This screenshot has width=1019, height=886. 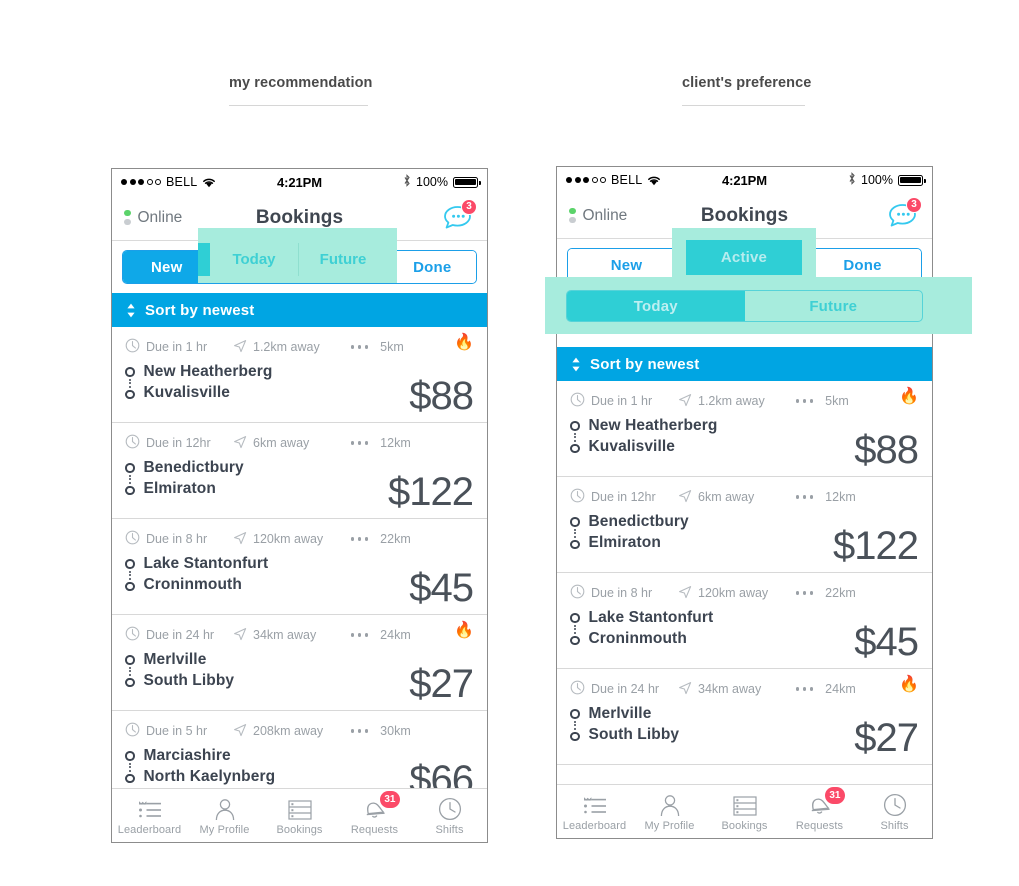 I want to click on status-bar-left: BELL, so click(x=613, y=180).